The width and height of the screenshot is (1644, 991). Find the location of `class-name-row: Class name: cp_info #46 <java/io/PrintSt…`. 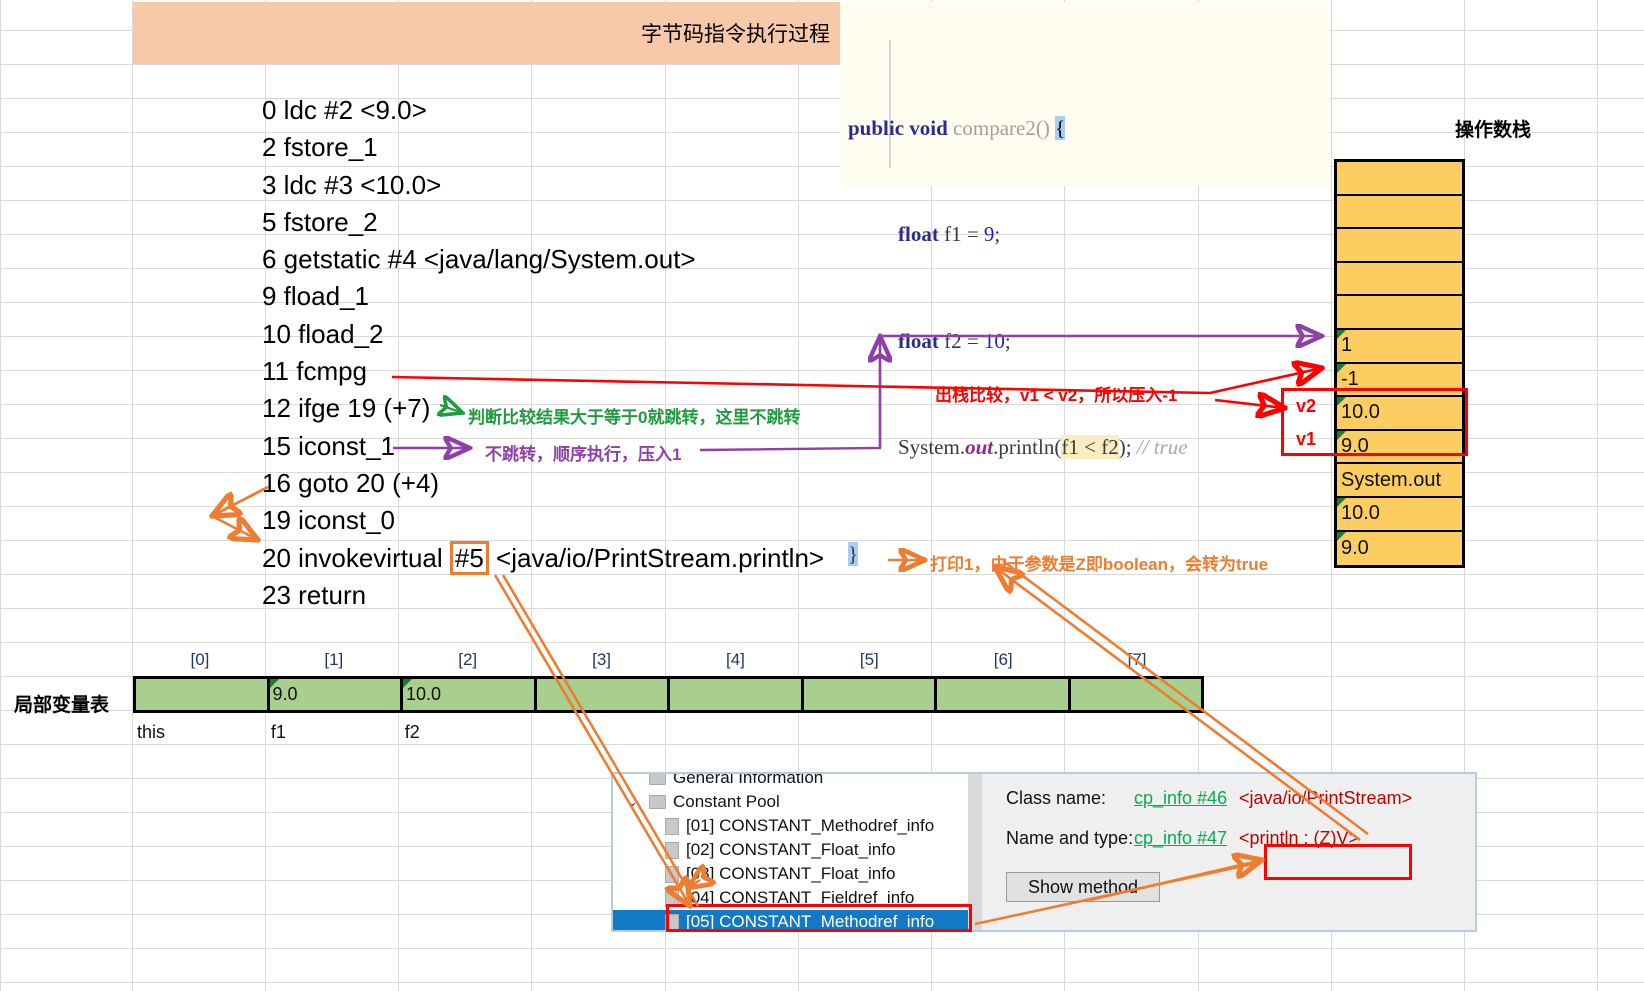

class-name-row: Class name: cp_info #46 <java/io/PrintSt… is located at coordinates (1209, 798).